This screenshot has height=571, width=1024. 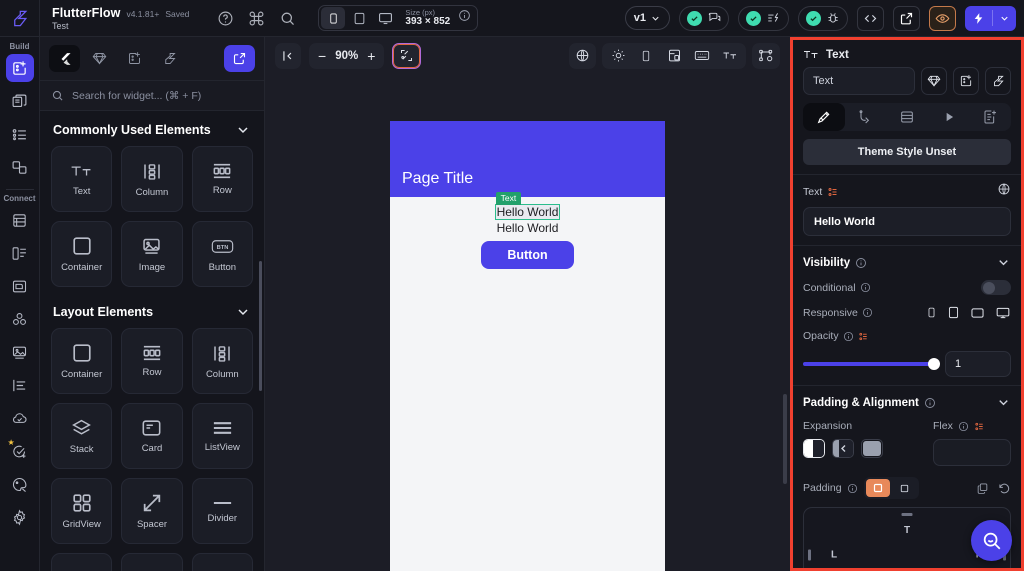 What do you see at coordinates (20, 286) in the screenshot?
I see `sidebar-item-storage` at bounding box center [20, 286].